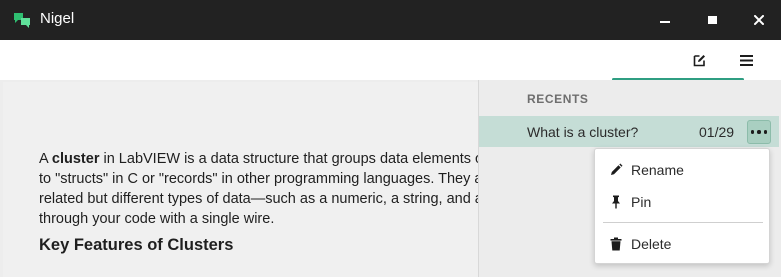 The image size is (781, 277). I want to click on delete-label: Delete, so click(651, 244).